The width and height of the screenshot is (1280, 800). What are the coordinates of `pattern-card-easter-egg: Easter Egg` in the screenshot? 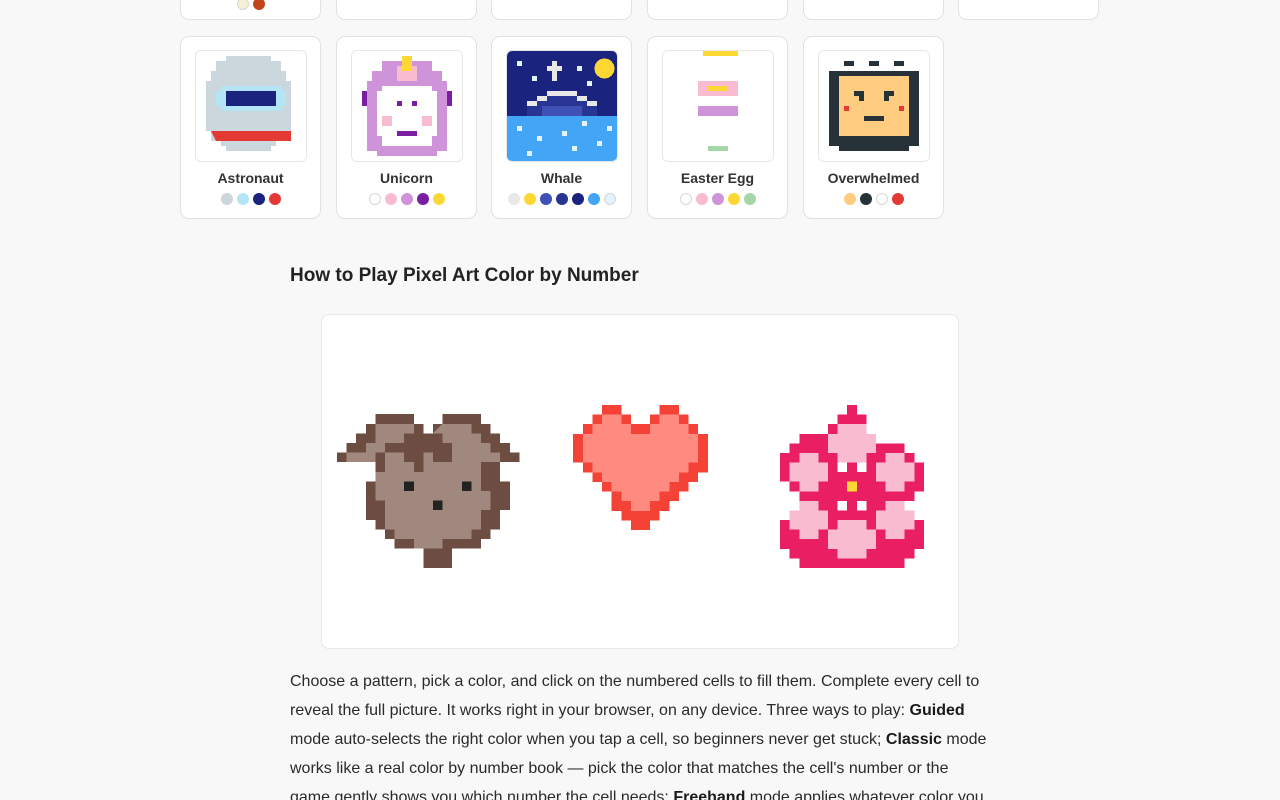 It's located at (717, 127).